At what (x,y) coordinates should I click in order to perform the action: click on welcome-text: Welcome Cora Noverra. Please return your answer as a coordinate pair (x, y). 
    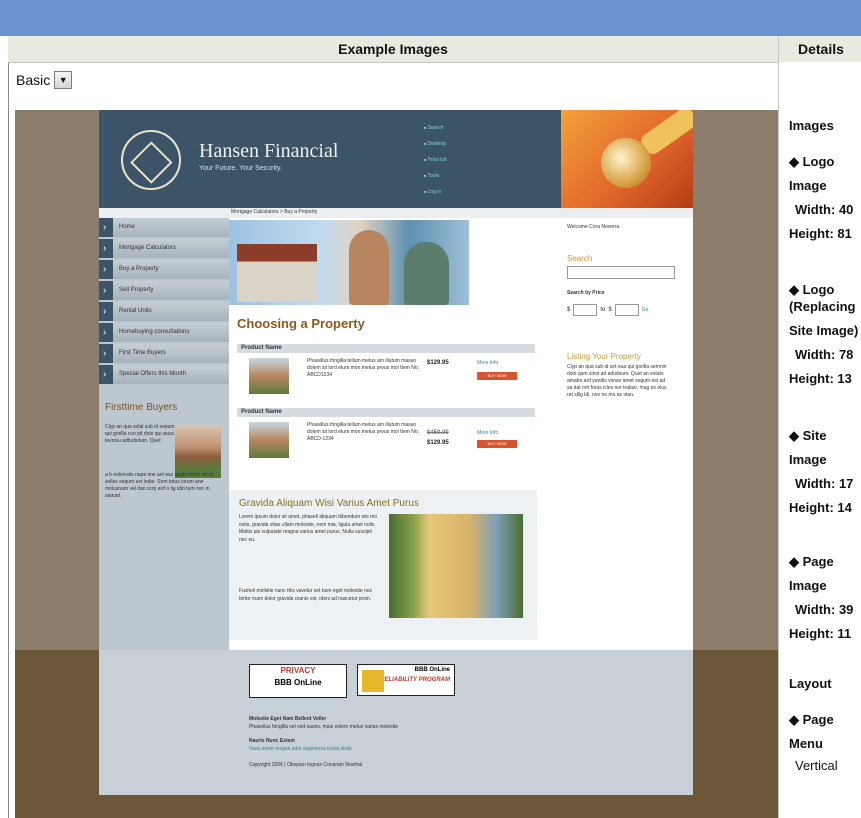
    Looking at the image, I should click on (593, 227).